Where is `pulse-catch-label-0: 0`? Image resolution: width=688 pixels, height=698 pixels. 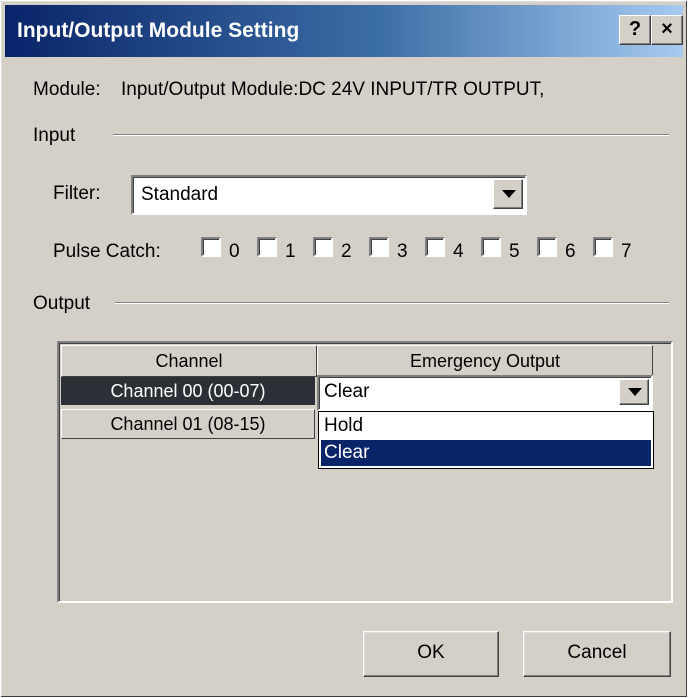
pulse-catch-label-0: 0 is located at coordinates (234, 251).